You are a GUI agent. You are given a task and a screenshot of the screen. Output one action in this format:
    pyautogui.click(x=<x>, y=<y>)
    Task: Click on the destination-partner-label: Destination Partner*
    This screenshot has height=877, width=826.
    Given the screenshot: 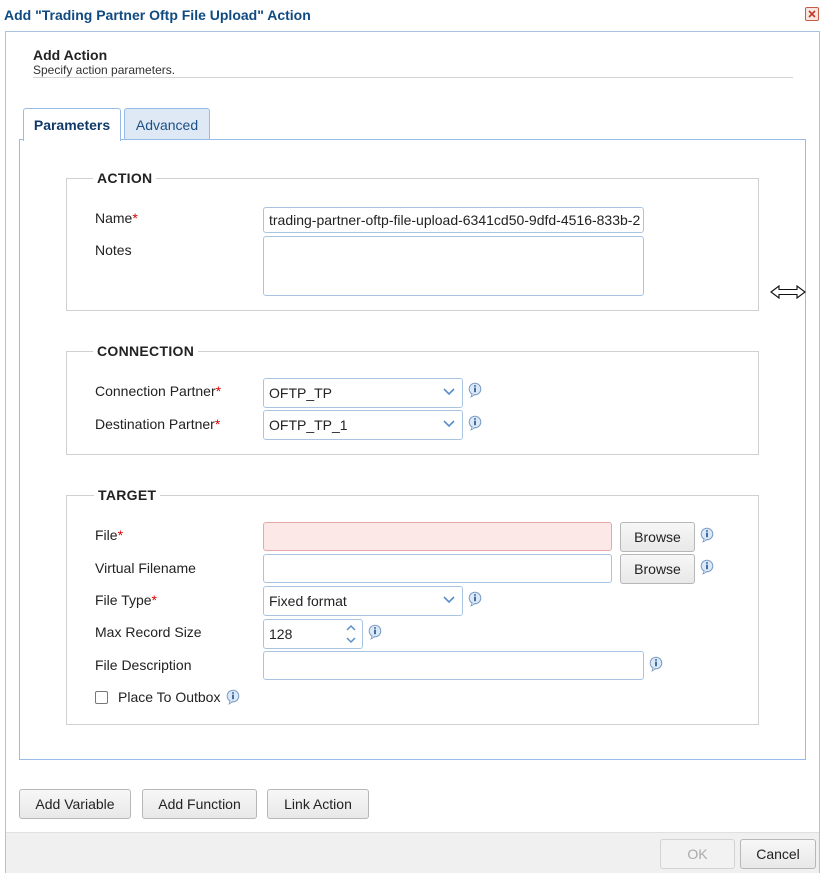 What is the action you would take?
    pyautogui.click(x=158, y=424)
    